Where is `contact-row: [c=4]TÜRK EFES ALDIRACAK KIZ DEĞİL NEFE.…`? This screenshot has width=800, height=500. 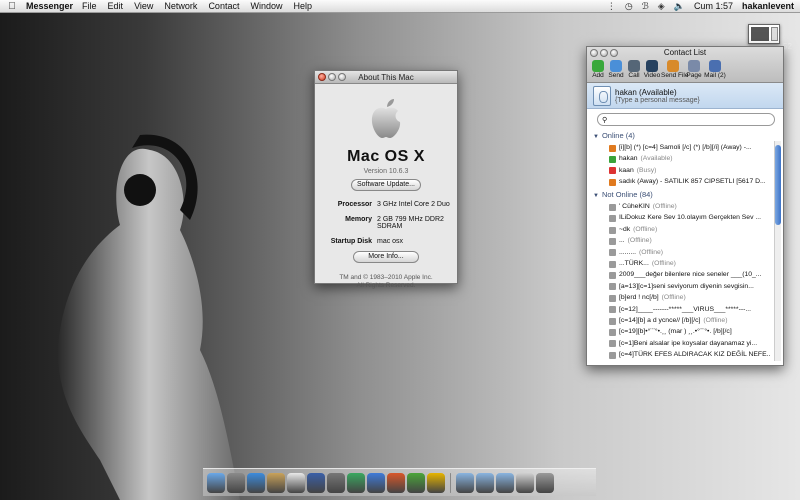 contact-row: [c=4]TÜRK EFES ALDIRACAK KIZ DEĞİL NEFE.… is located at coordinates (682, 355).